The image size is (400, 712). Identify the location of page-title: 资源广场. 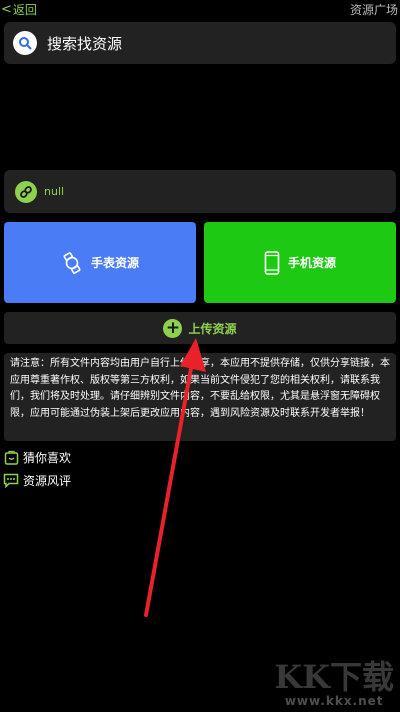
(373, 10).